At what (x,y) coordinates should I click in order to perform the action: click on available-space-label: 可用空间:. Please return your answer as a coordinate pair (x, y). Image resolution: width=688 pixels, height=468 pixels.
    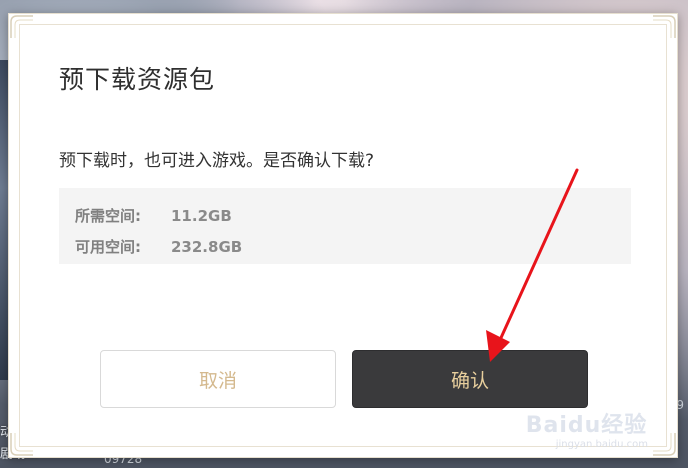
    Looking at the image, I should click on (108, 247).